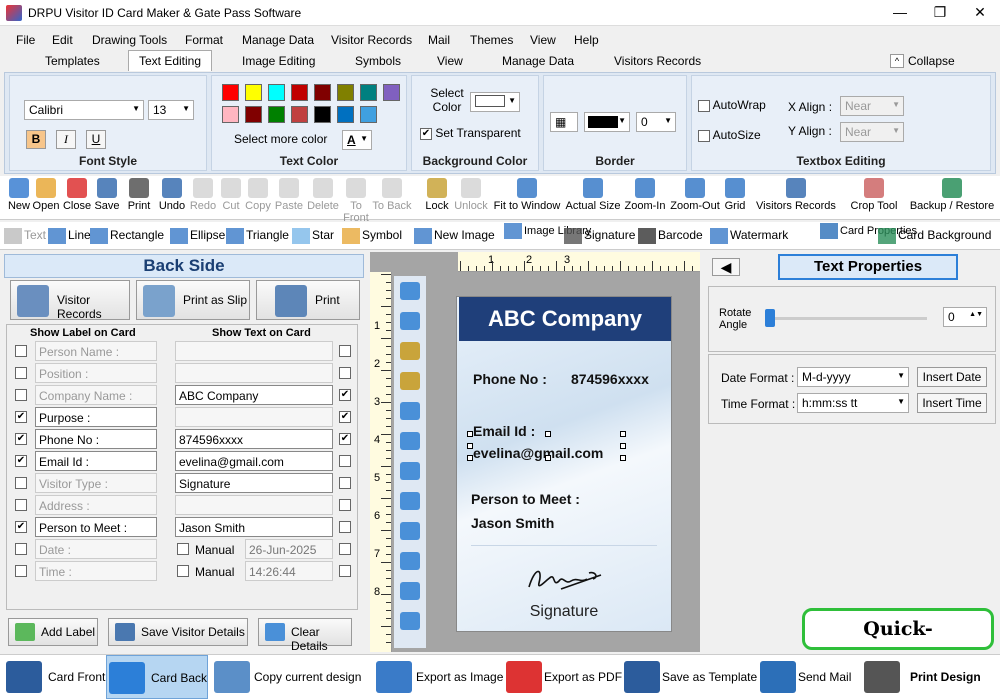 This screenshot has height=700, width=1000. I want to click on toolbar-undo-button: Undo, so click(172, 195).